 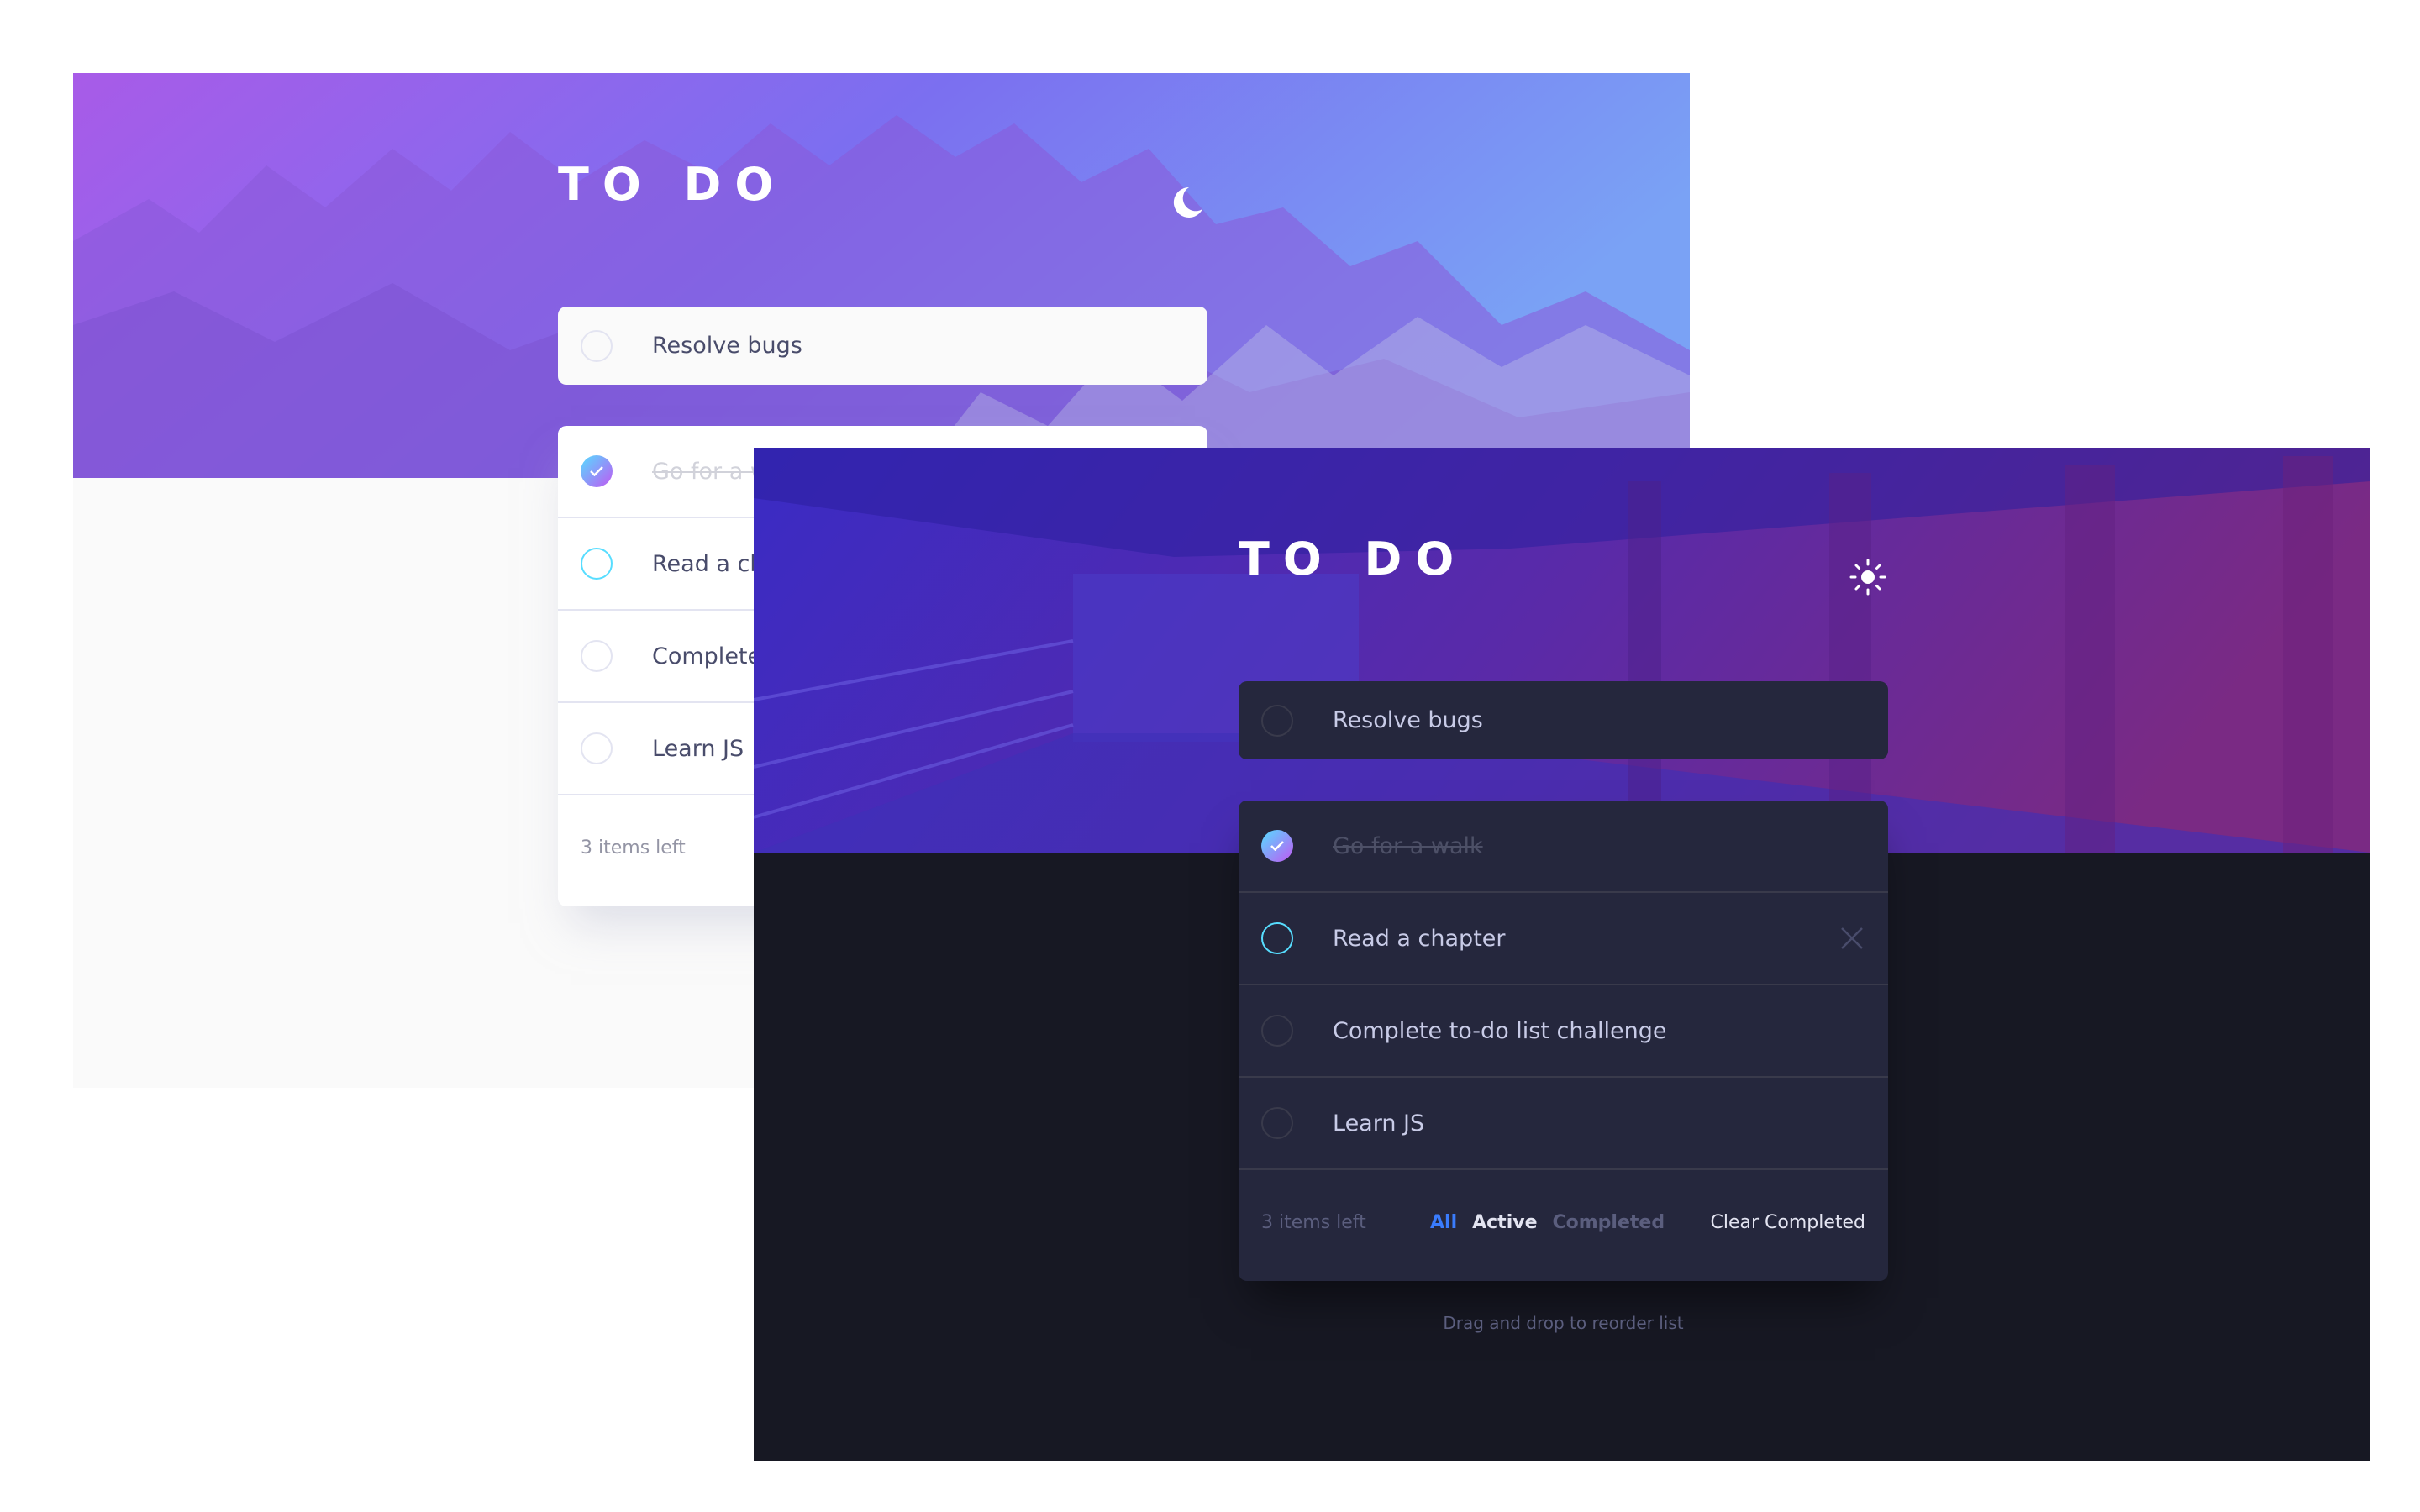 What do you see at coordinates (1504, 1222) in the screenshot?
I see `filter-active-button: Active` at bounding box center [1504, 1222].